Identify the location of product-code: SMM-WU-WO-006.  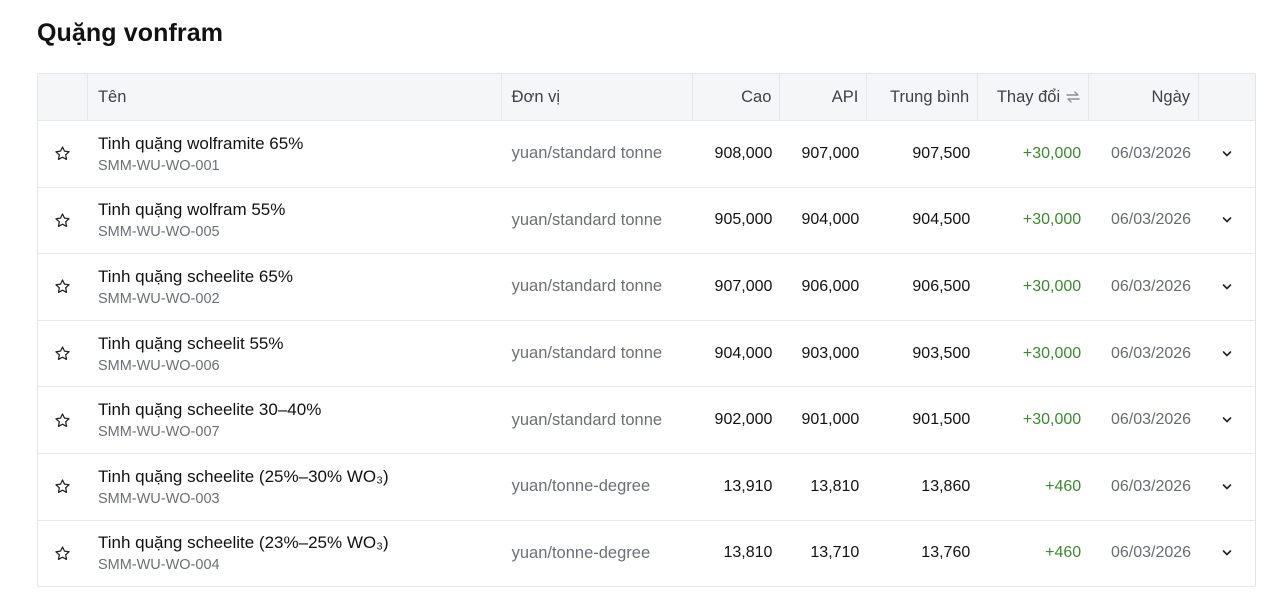
(158, 365).